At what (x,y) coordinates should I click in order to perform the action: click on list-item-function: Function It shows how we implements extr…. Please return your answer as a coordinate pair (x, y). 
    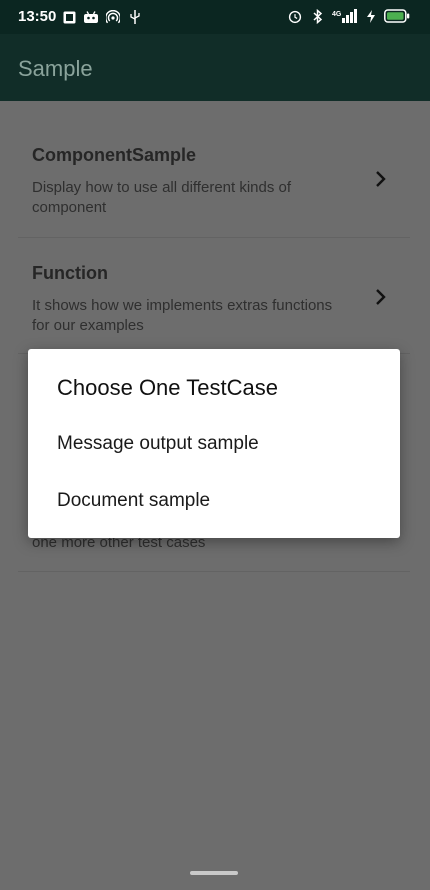
    Looking at the image, I should click on (214, 295).